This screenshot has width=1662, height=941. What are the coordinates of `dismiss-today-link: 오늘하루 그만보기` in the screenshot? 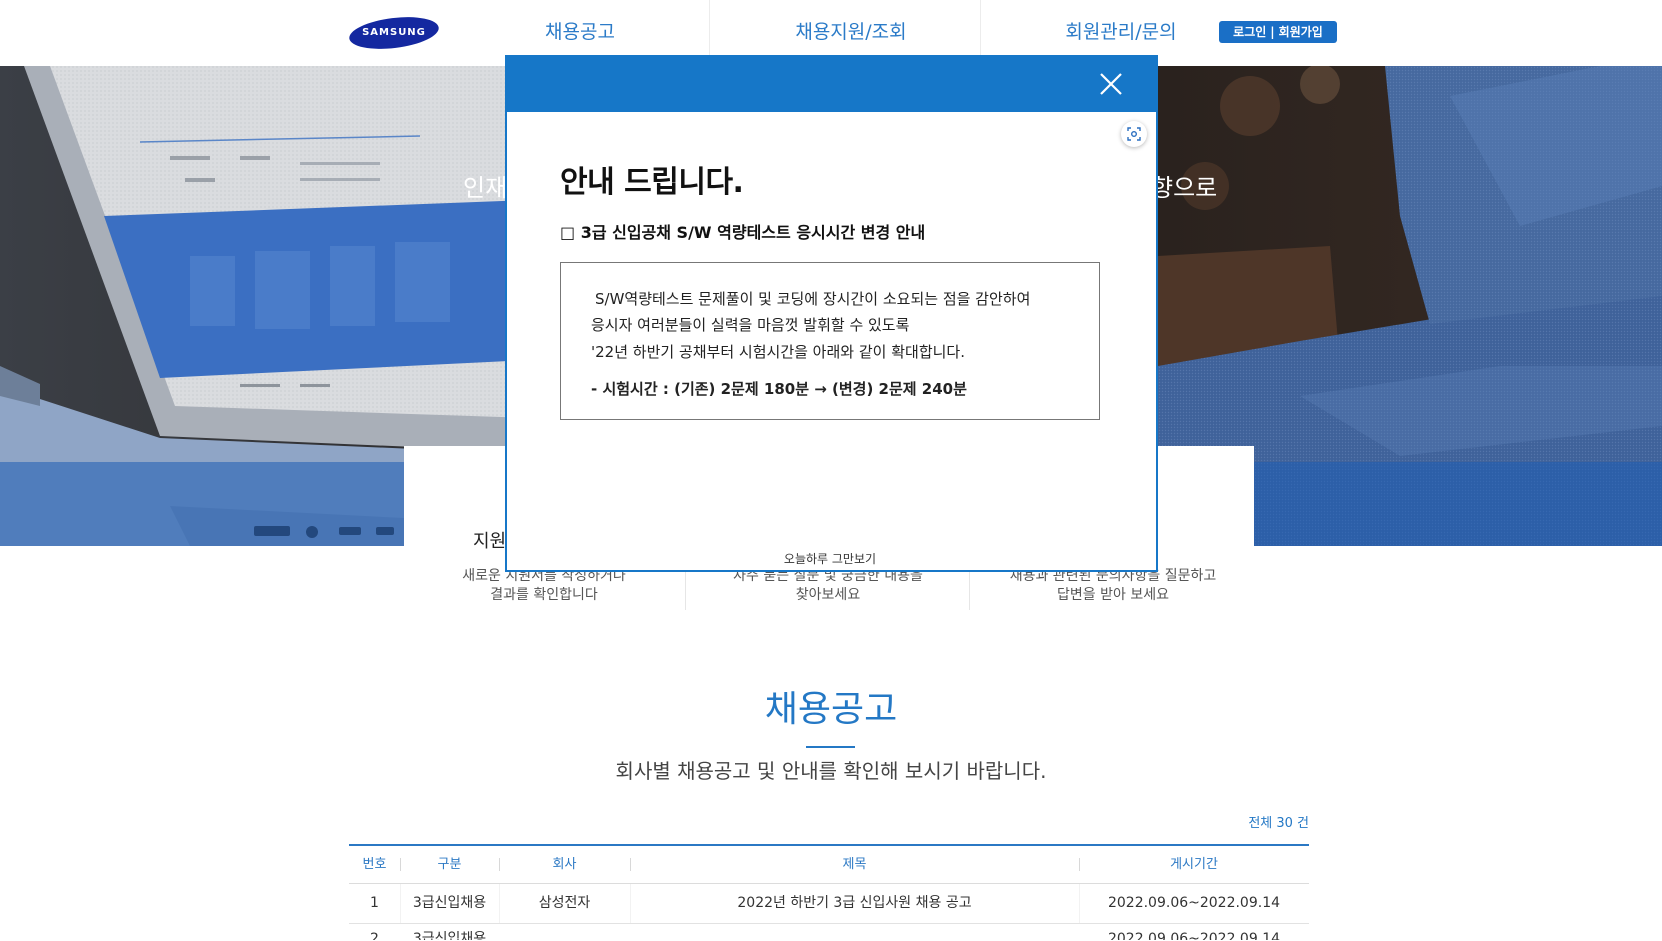 It's located at (830, 559).